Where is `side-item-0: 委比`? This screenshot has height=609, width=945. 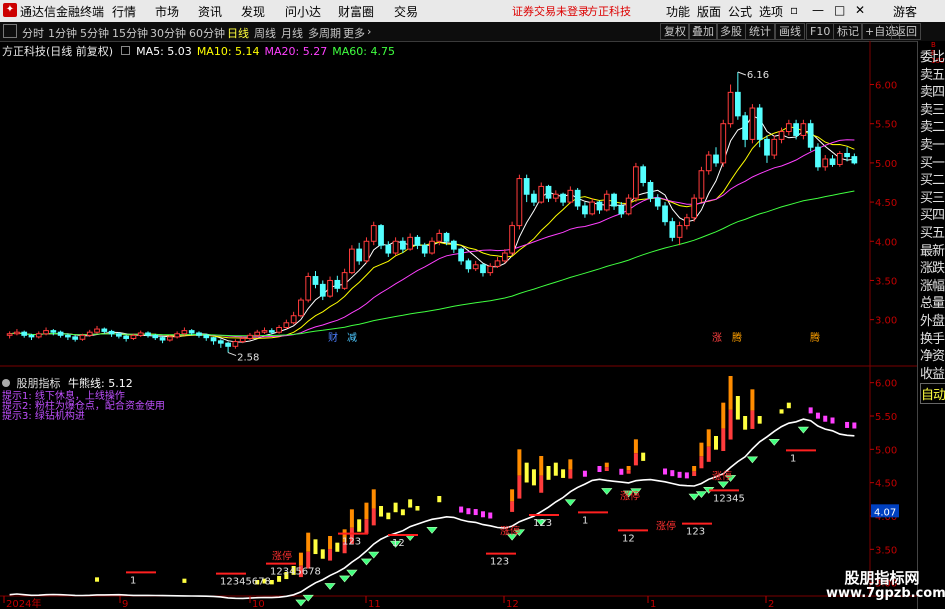
side-item-0: 委比 is located at coordinates (932, 55).